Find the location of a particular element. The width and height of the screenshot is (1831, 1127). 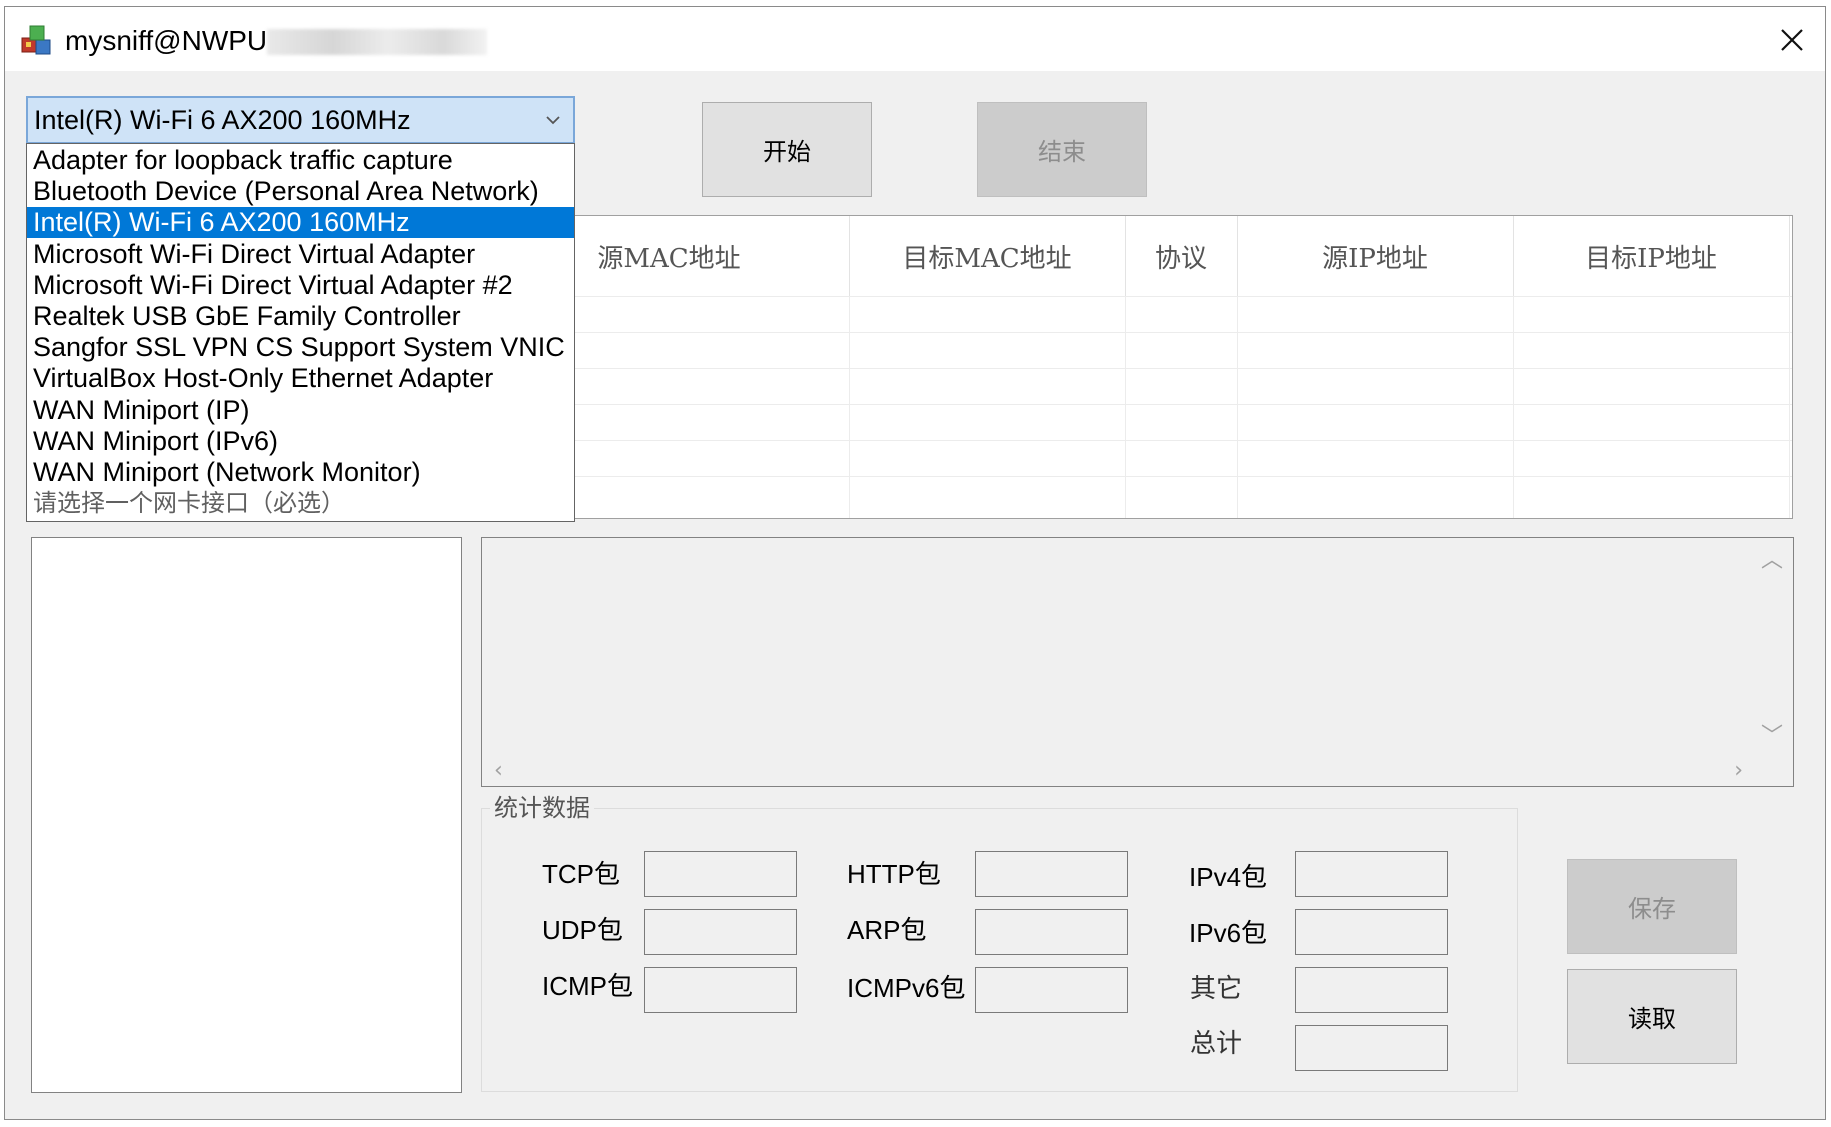

scroll-right-icon: › is located at coordinates (1738, 771).